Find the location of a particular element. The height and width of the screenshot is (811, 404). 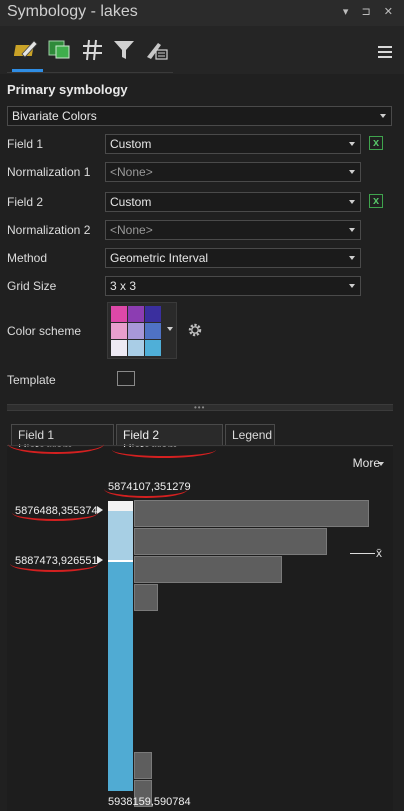

field-1-value: Custom is located at coordinates (131, 144).